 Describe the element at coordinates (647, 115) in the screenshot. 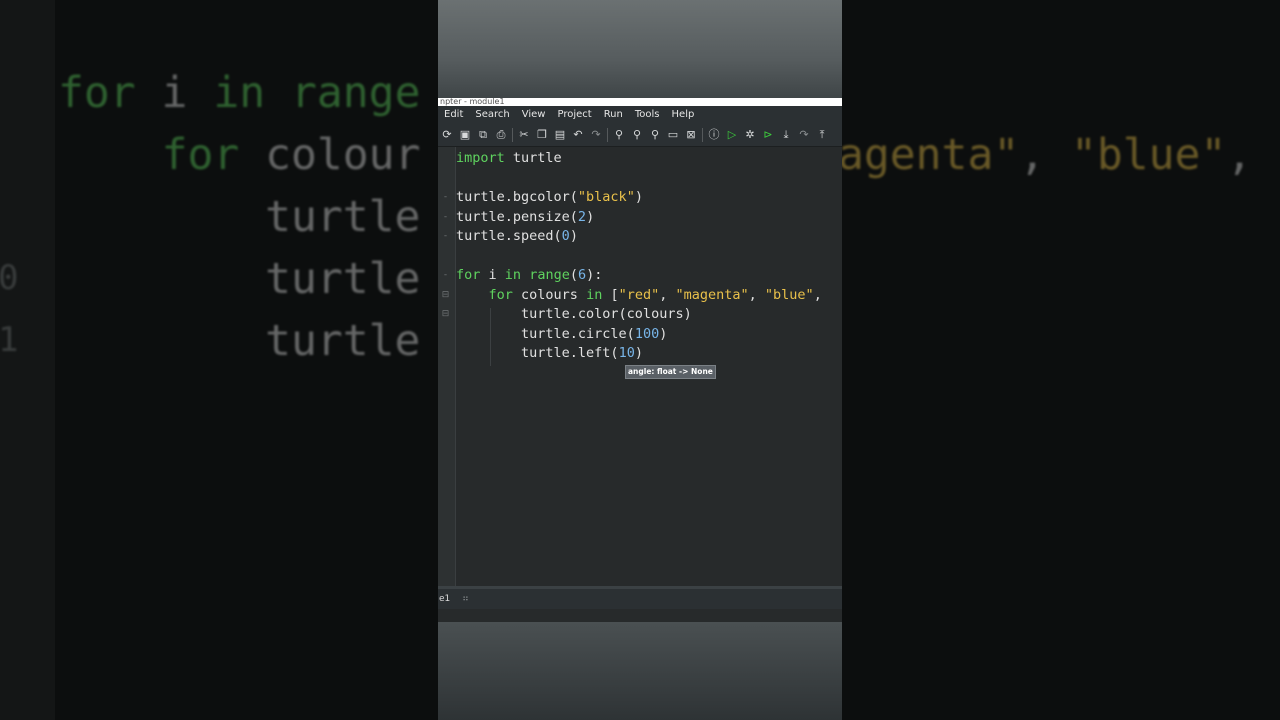

I see `menu-tools: Tools` at that location.